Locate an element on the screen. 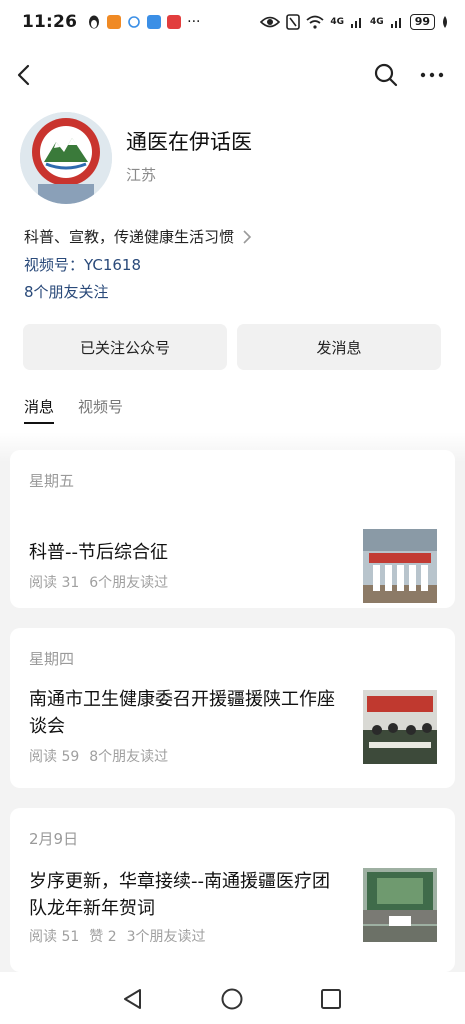 The height and width of the screenshot is (1024, 465). meeting-photo-image is located at coordinates (400, 727).